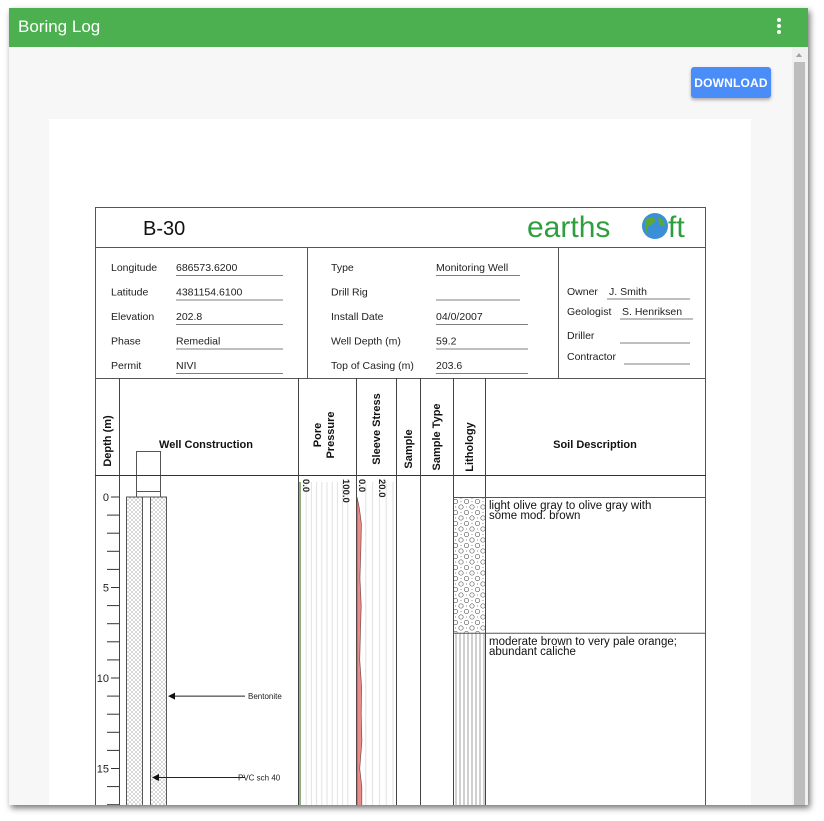 This screenshot has height=821, width=824. Describe the element at coordinates (472, 268) in the screenshot. I see `field-value: Monitoring Well` at that location.